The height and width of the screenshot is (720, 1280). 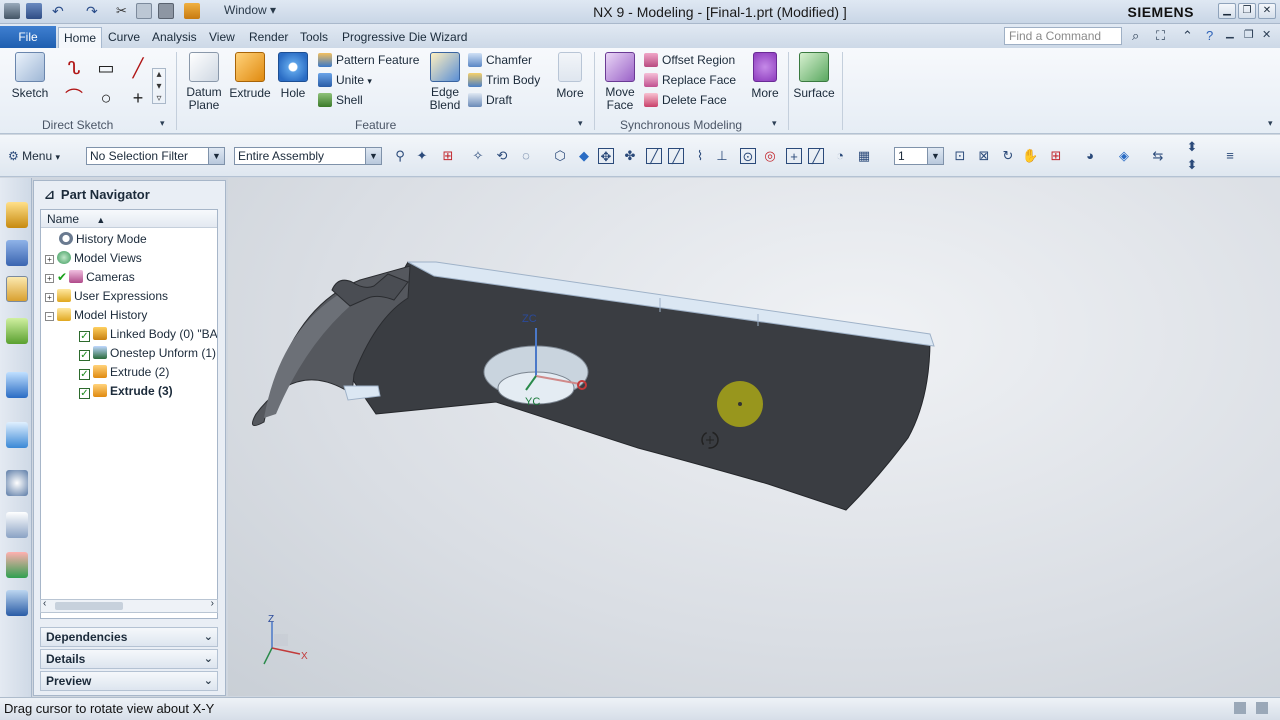 What do you see at coordinates (584, 156) in the screenshot?
I see `solid-select-icon: ◆` at bounding box center [584, 156].